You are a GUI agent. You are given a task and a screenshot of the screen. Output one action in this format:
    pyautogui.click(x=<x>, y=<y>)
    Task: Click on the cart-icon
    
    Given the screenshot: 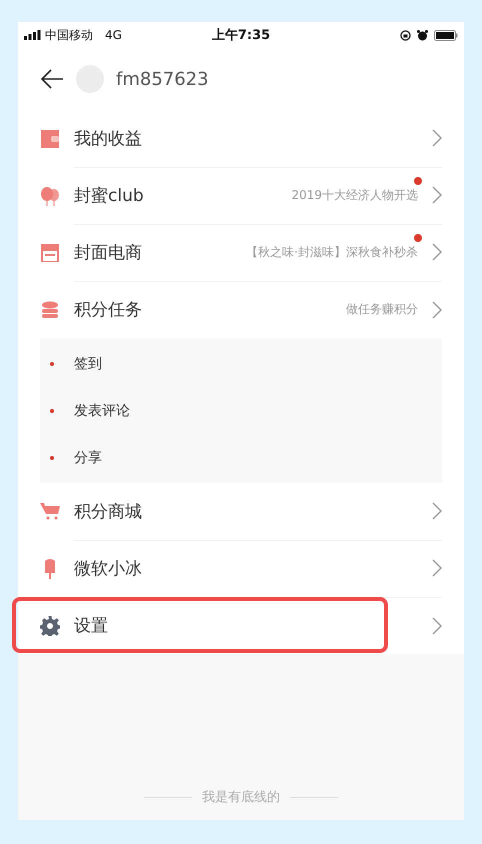 What is the action you would take?
    pyautogui.click(x=50, y=511)
    